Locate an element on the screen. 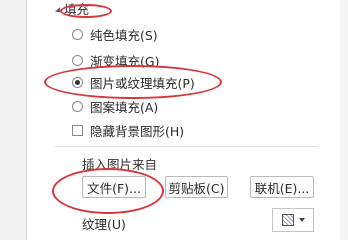 This screenshot has width=348, height=240. radio-button-selected-icon is located at coordinates (77, 82).